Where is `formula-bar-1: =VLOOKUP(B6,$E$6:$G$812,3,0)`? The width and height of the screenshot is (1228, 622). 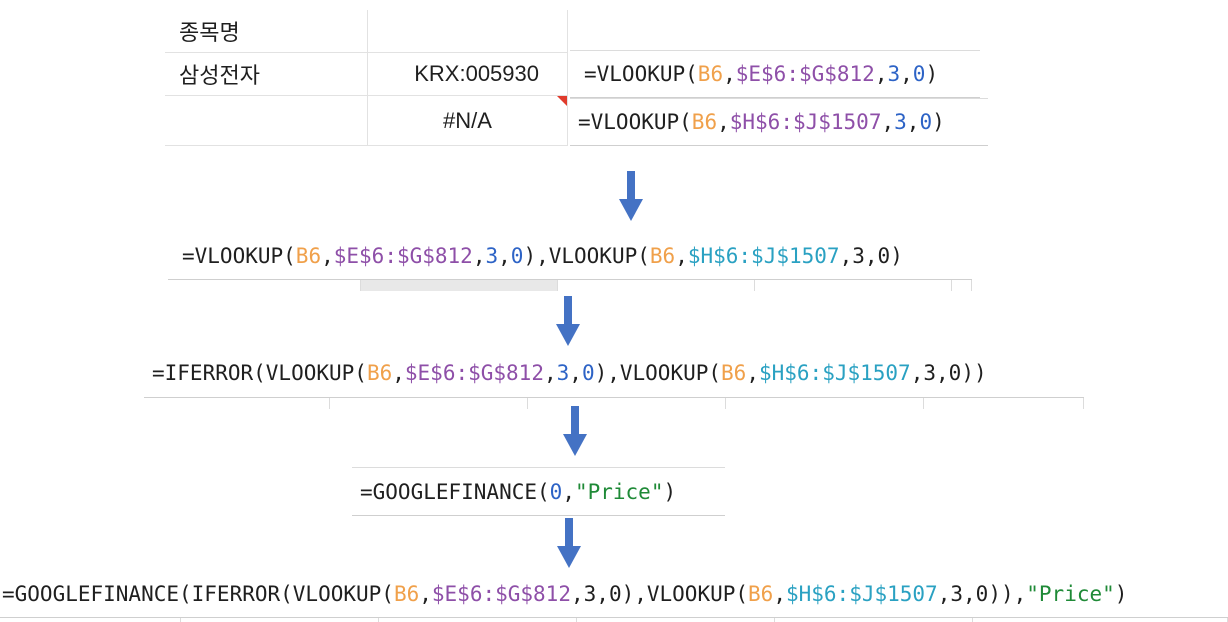
formula-bar-1: =VLOOKUP(B6,$E$6:$G$812,3,0) is located at coordinates (775, 74).